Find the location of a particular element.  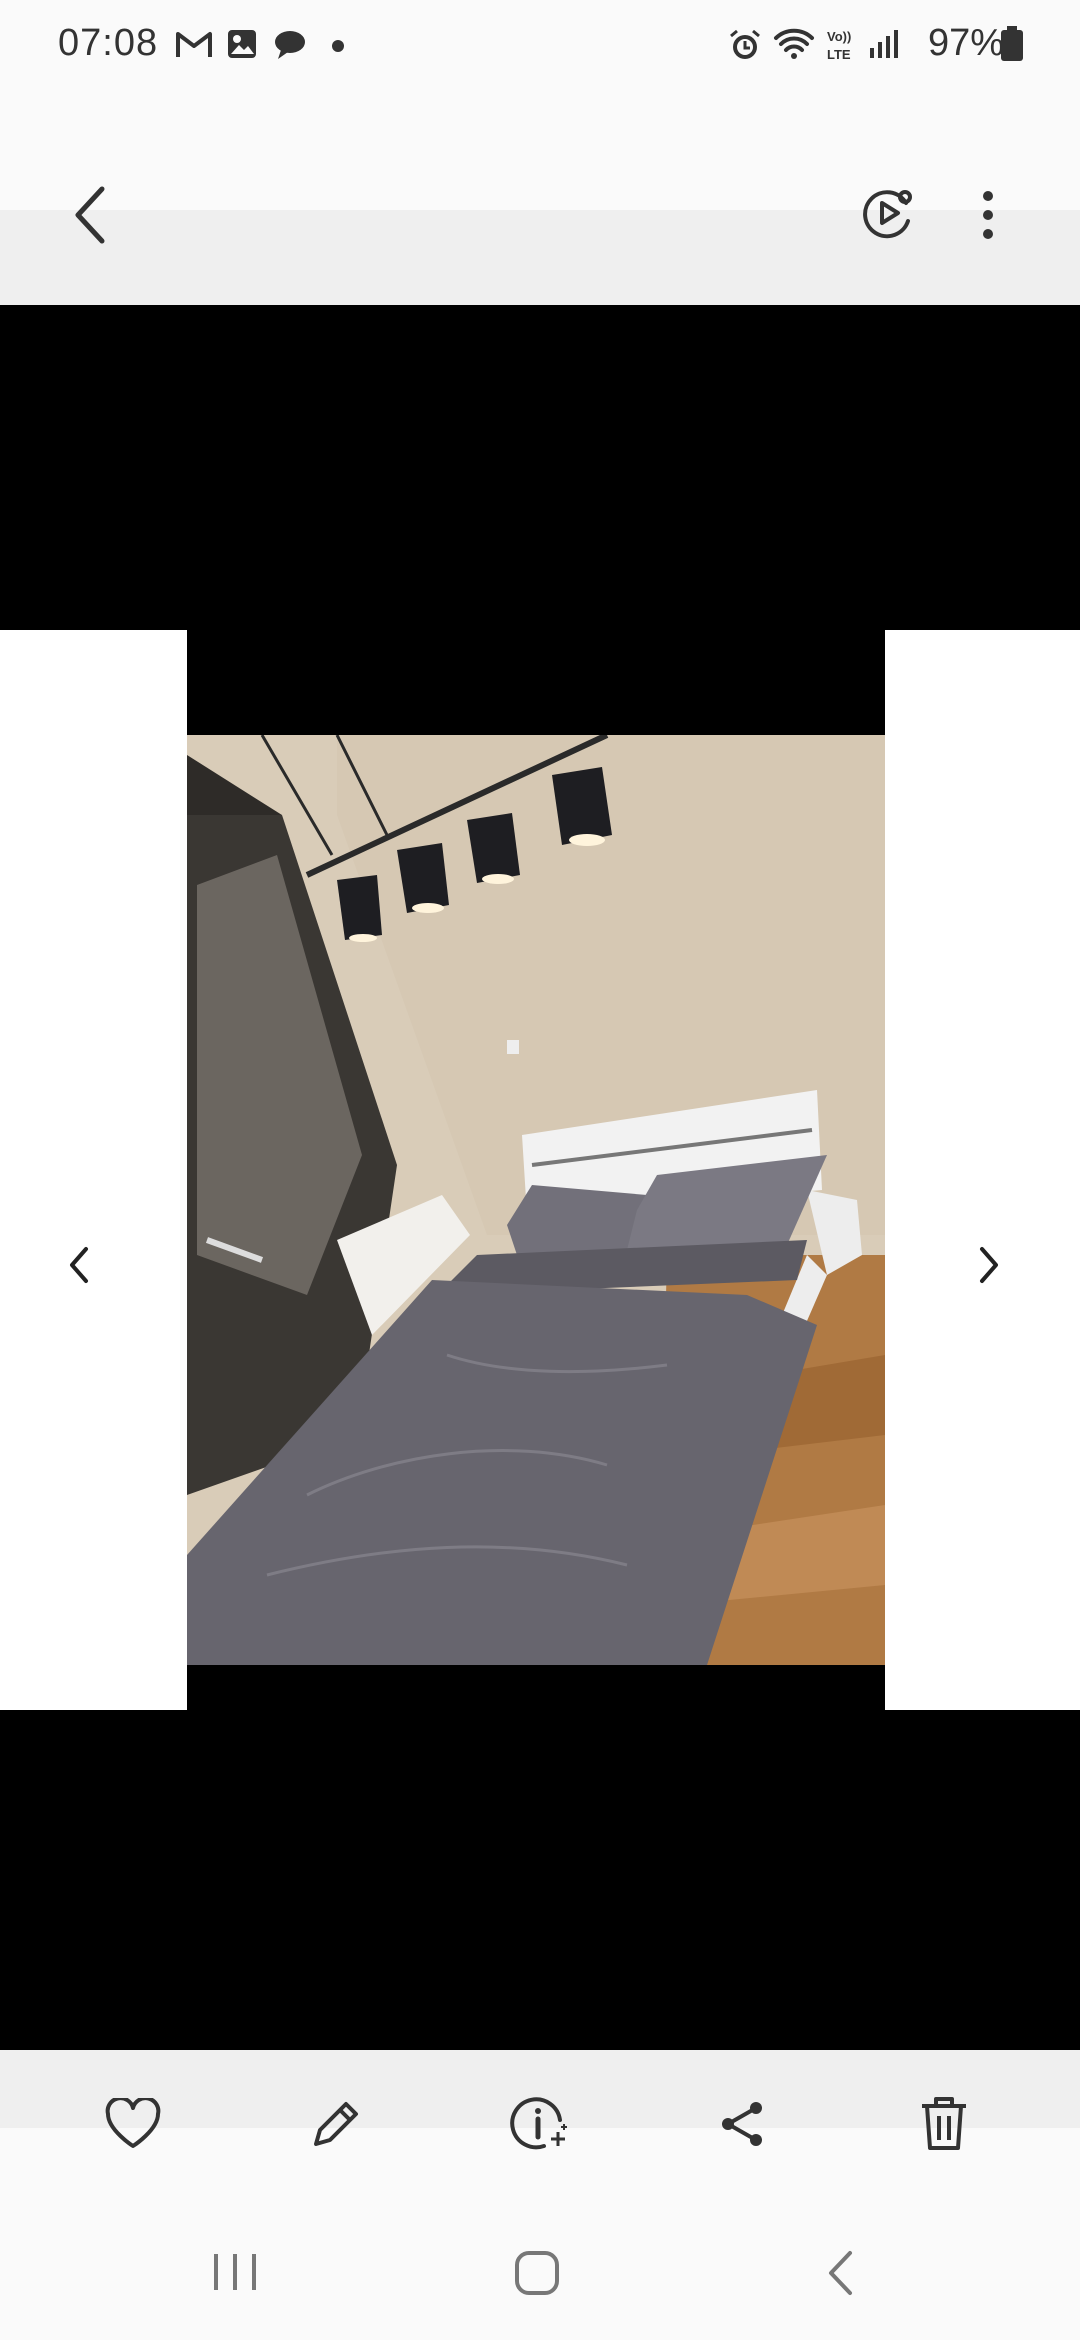

chevron-left-icon is located at coordinates (78, 1265).